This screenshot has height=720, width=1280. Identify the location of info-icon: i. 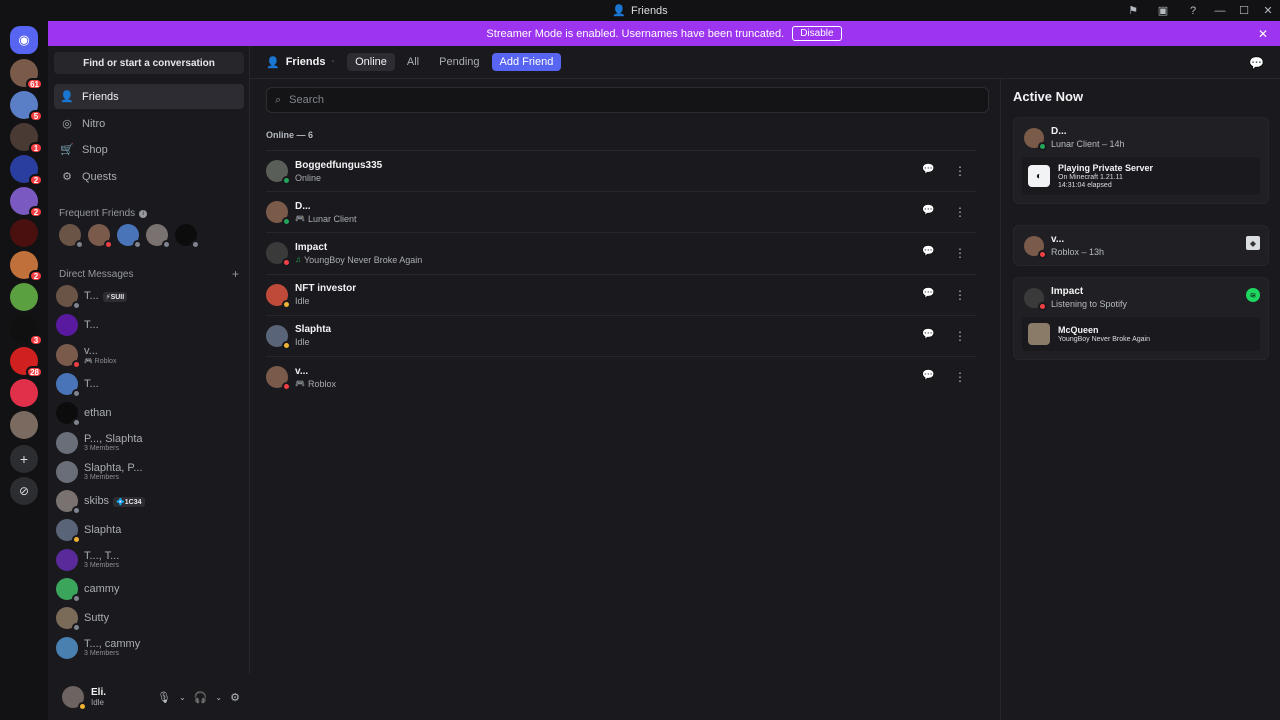
(143, 213).